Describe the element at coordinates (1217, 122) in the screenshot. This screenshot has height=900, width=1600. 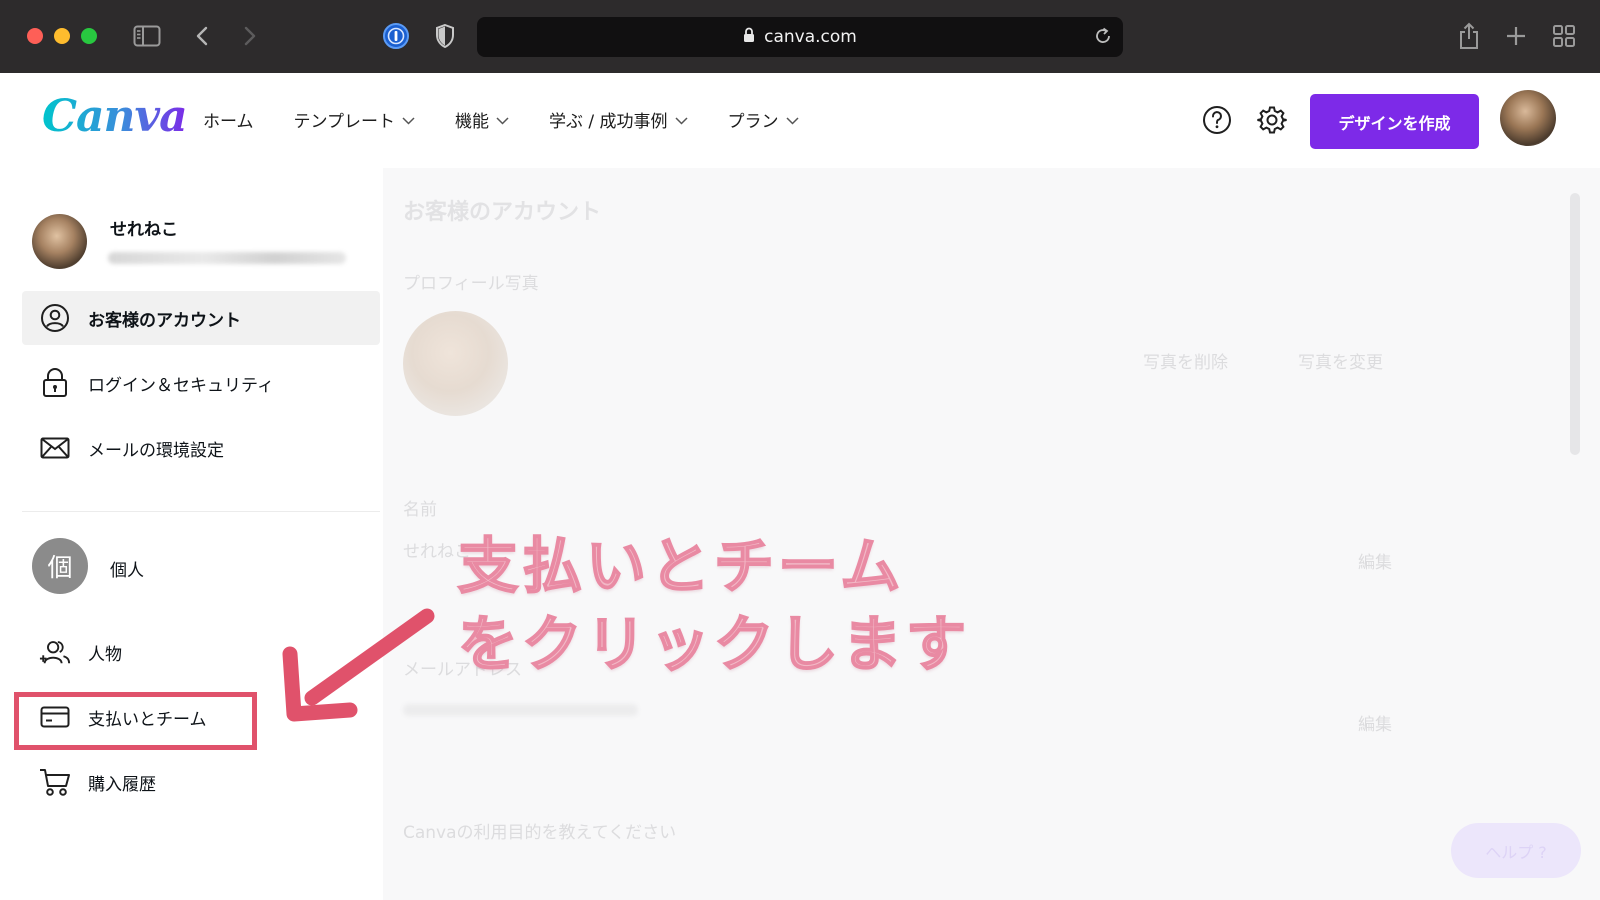
I see `help-icon` at that location.